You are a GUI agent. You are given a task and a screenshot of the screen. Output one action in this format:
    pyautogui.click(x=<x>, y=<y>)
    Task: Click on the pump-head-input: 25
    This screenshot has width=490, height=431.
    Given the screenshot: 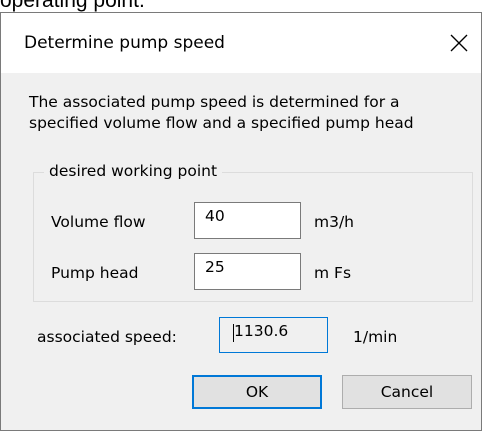 What is the action you would take?
    pyautogui.click(x=247, y=271)
    